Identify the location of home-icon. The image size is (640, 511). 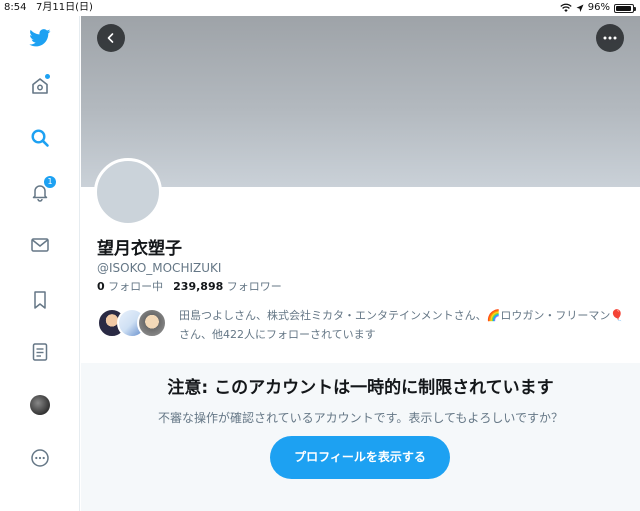
(40, 86).